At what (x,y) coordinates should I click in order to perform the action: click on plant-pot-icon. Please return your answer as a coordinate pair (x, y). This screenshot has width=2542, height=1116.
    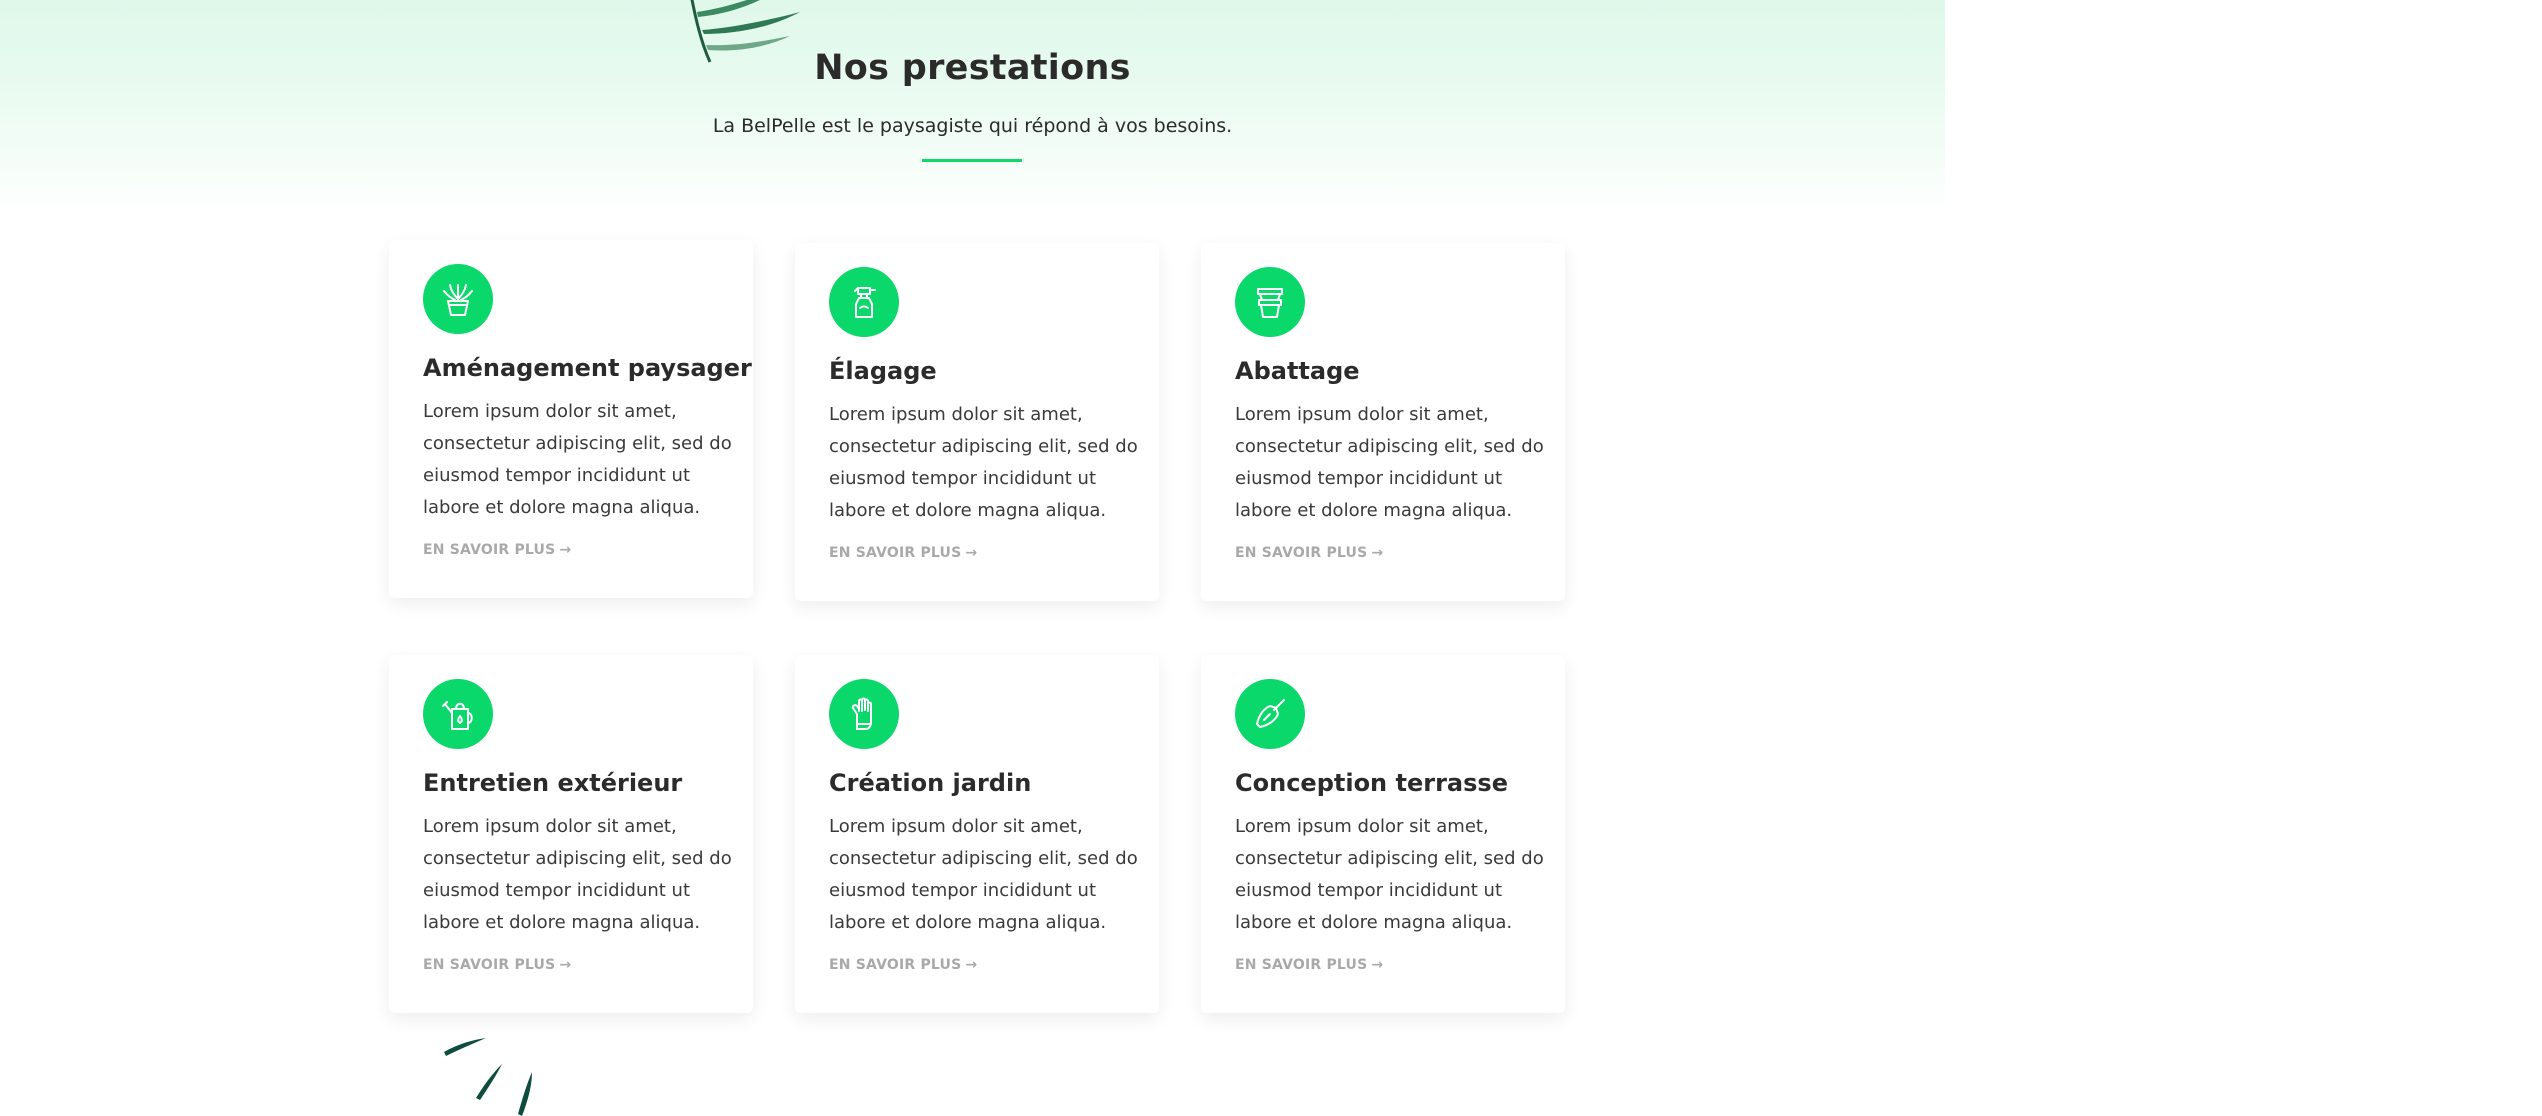
    Looking at the image, I should click on (458, 299).